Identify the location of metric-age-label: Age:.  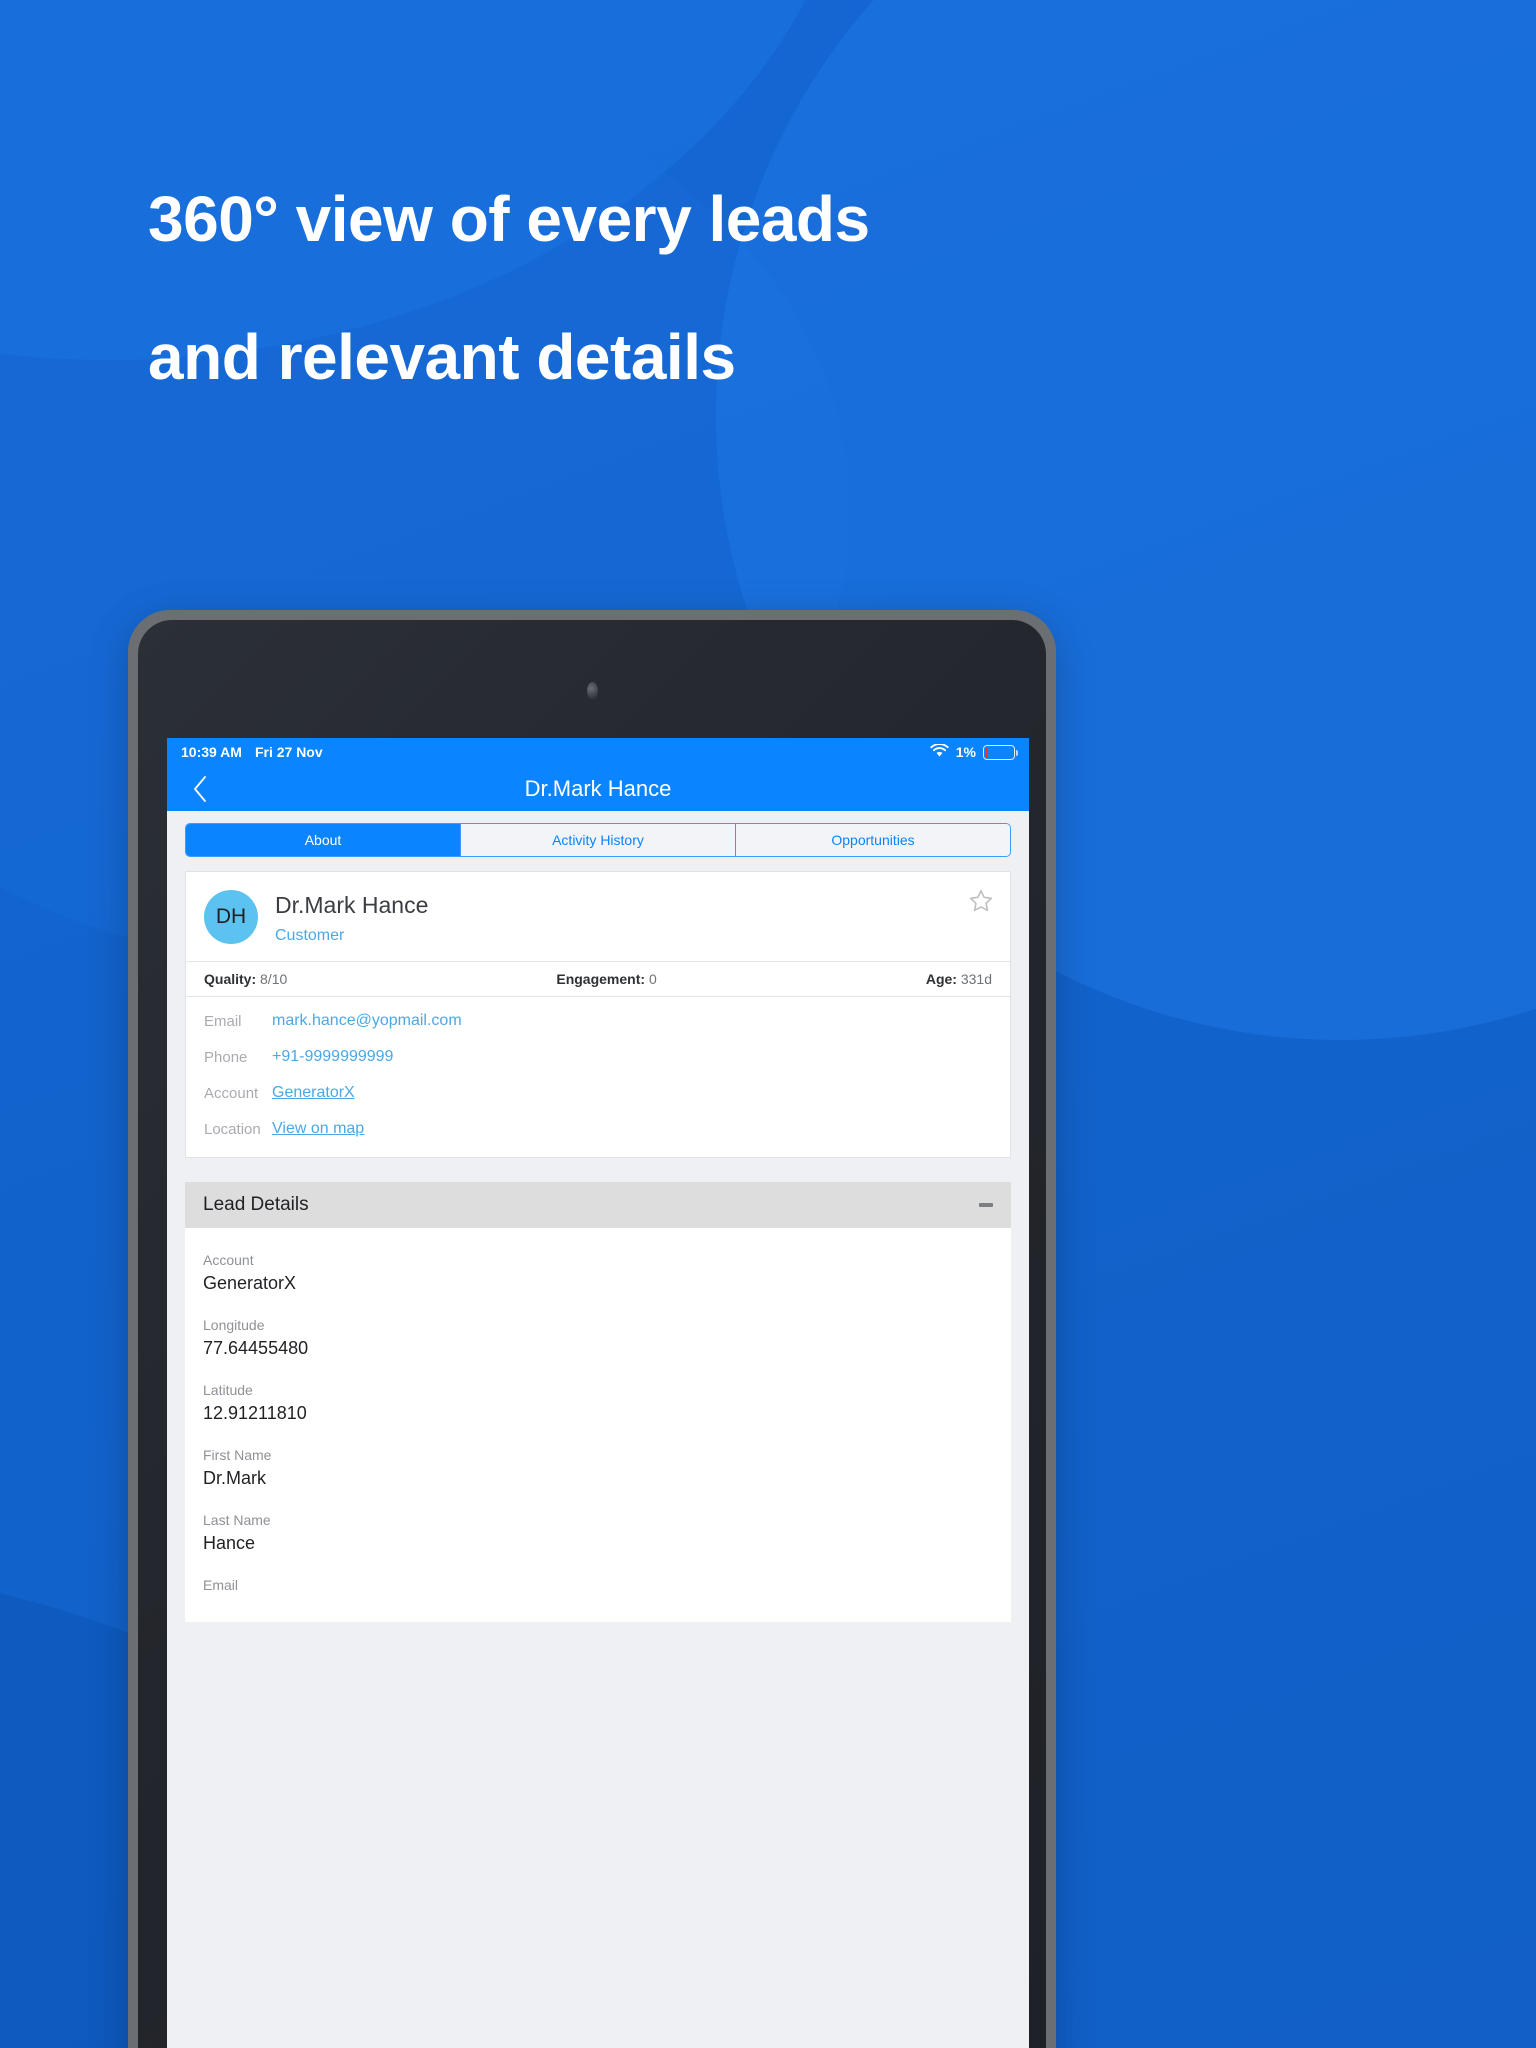
(941, 979).